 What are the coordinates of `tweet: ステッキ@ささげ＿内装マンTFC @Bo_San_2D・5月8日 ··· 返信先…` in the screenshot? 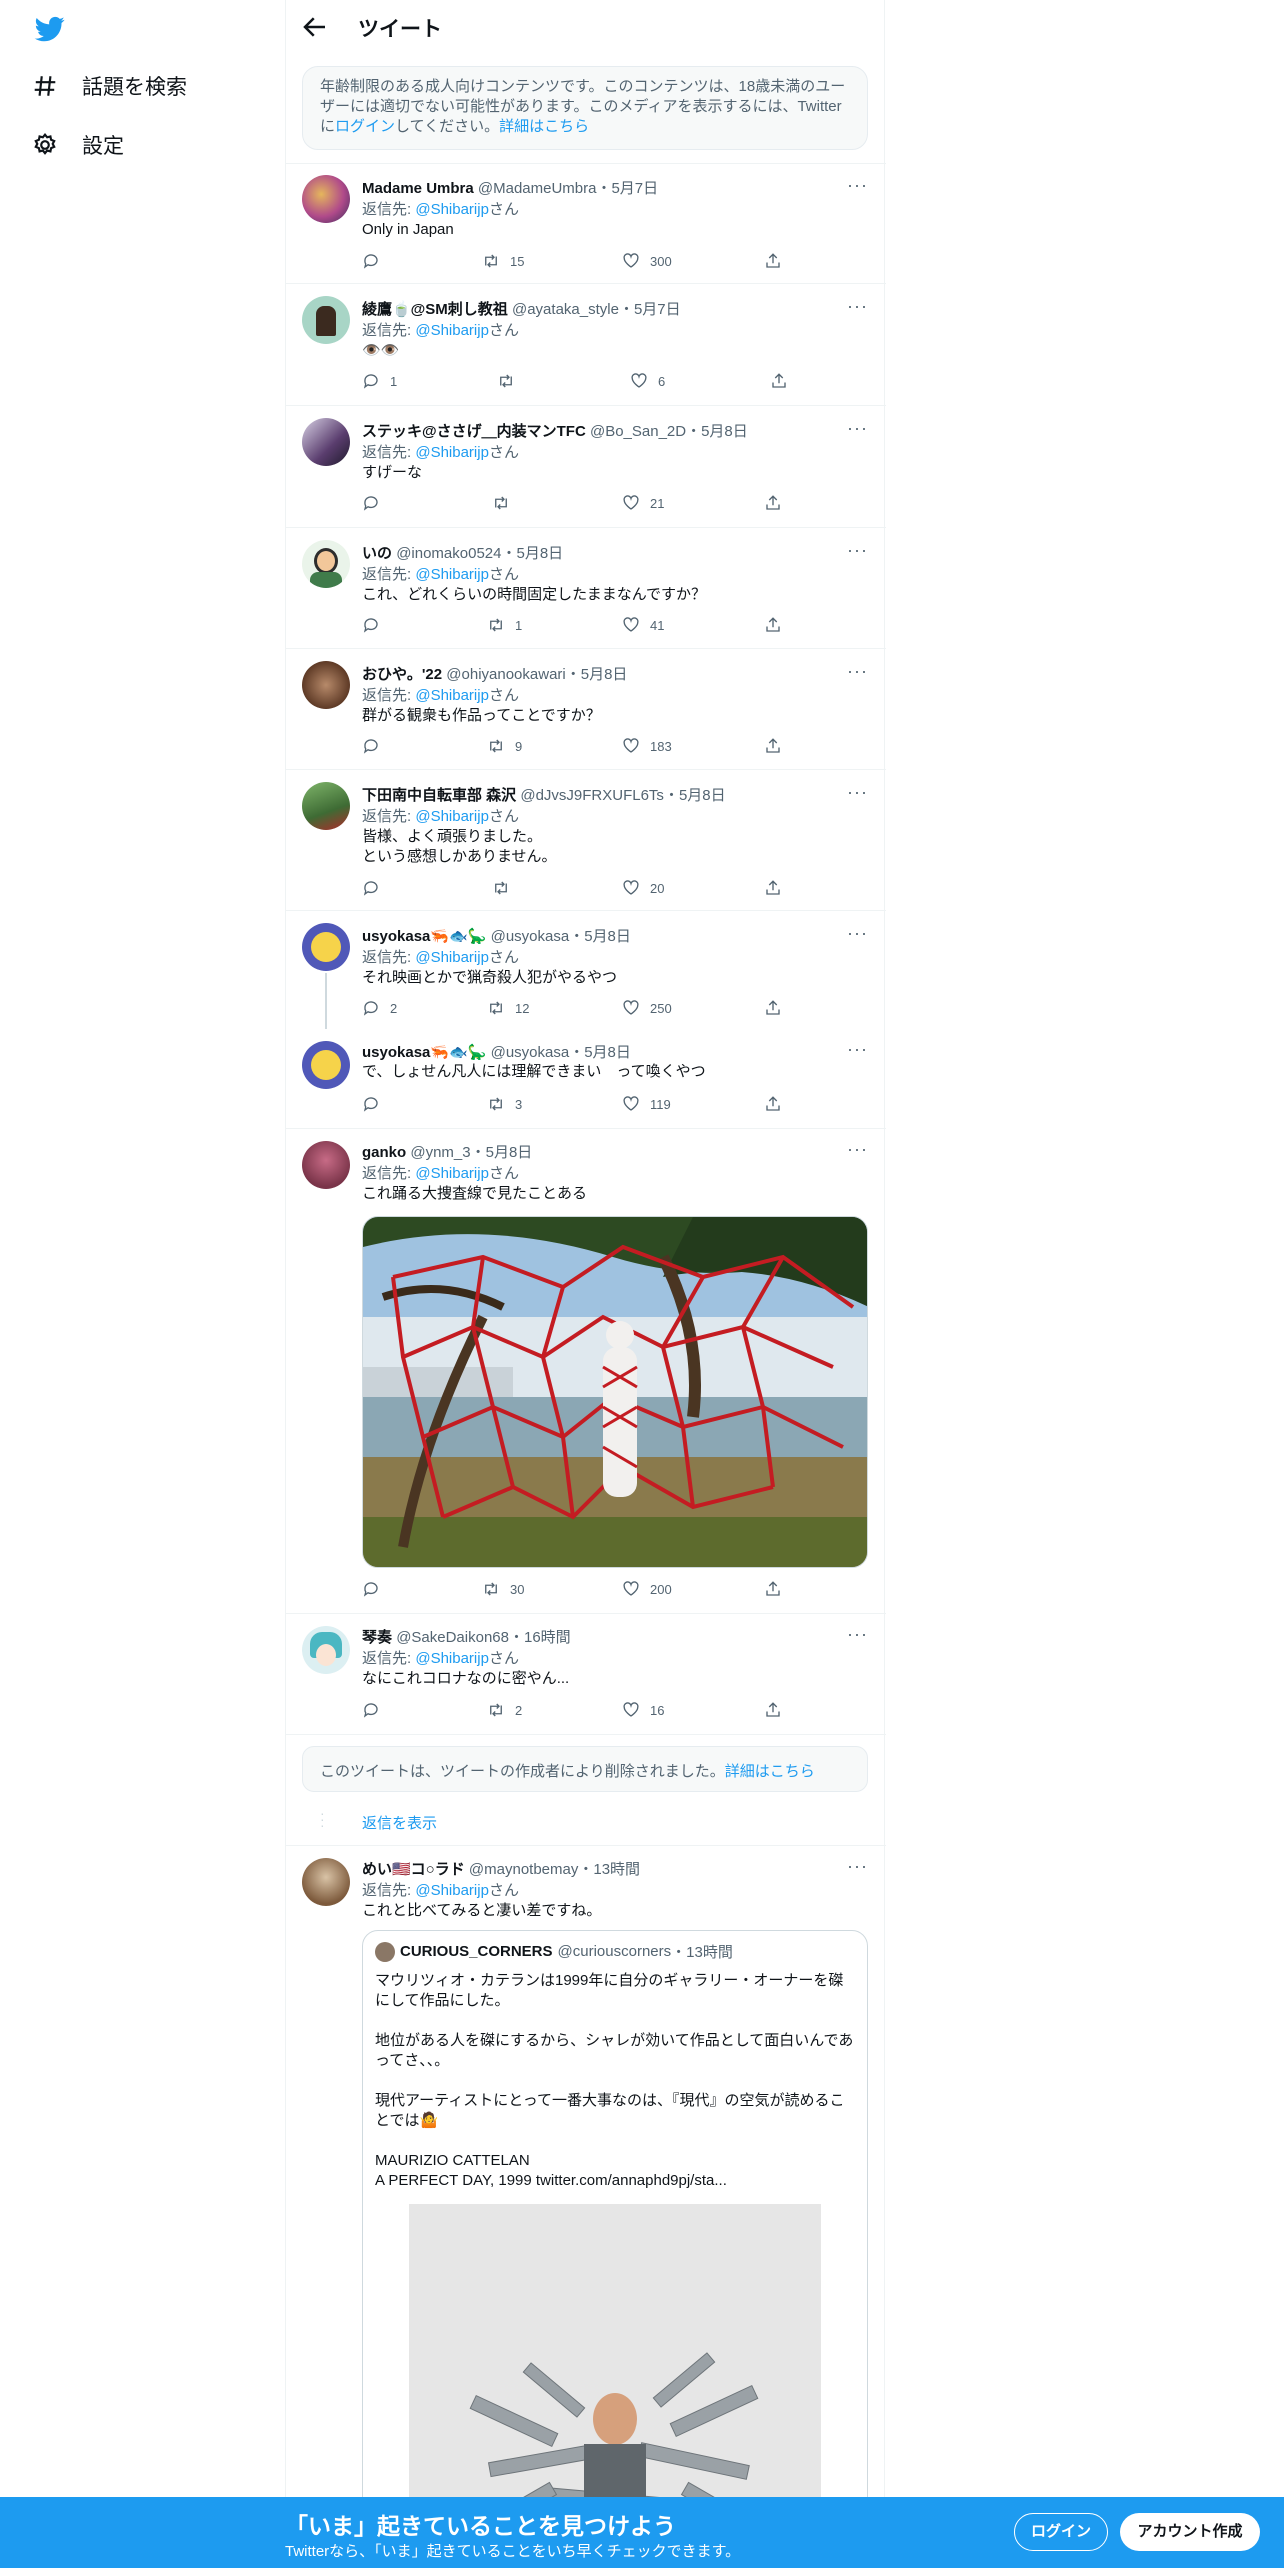 It's located at (586, 466).